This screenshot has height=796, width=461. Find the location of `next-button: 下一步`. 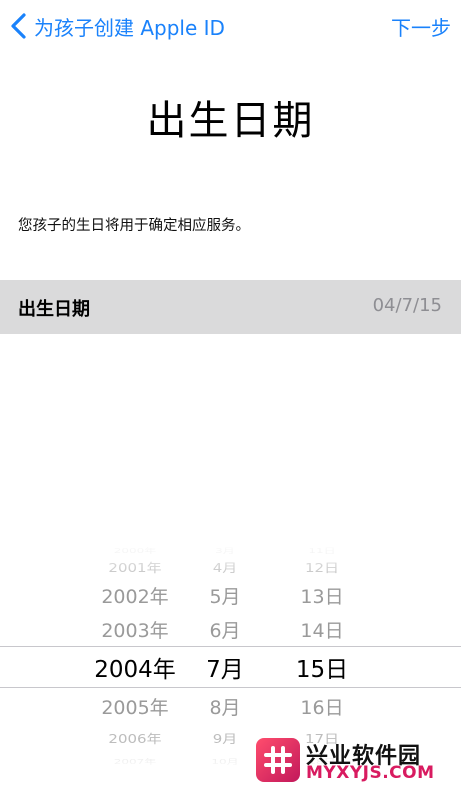

next-button: 下一步 is located at coordinates (421, 26).